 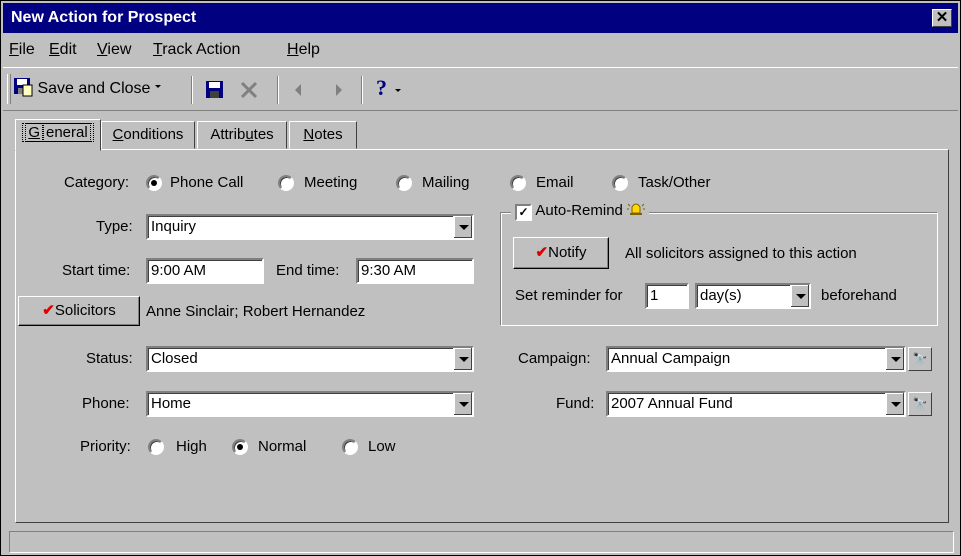 I want to click on phone-value: Home, so click(x=171, y=403).